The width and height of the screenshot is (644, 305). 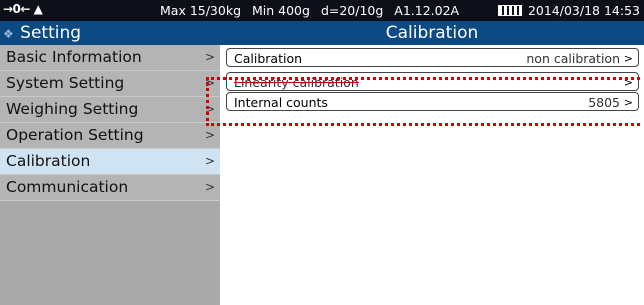 What do you see at coordinates (509, 10) in the screenshot?
I see `battery-icon` at bounding box center [509, 10].